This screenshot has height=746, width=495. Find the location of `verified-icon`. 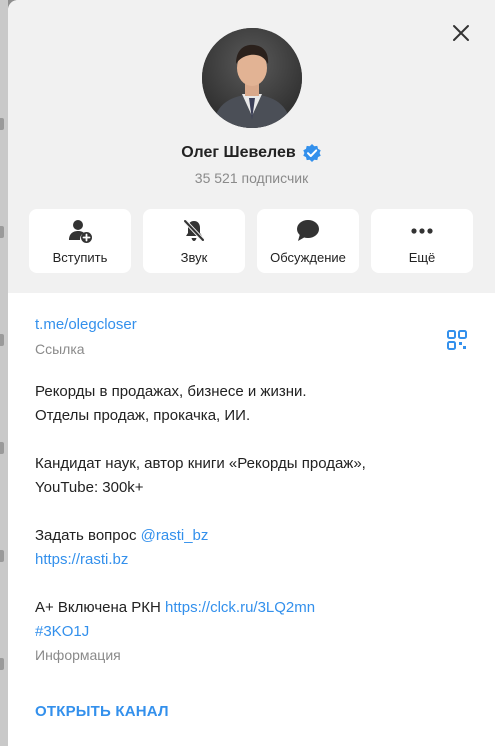

verified-icon is located at coordinates (312, 153).